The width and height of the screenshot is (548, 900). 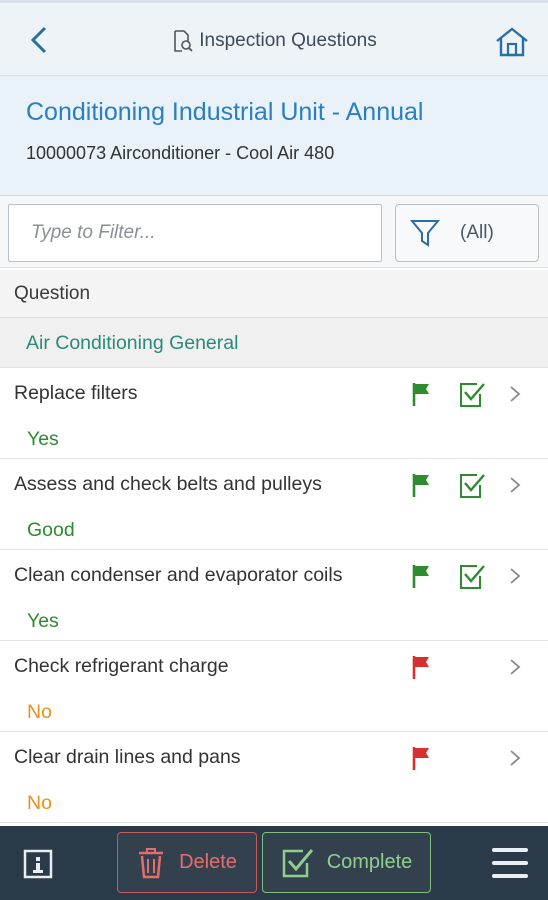 I want to click on menu-button, so click(x=510, y=863).